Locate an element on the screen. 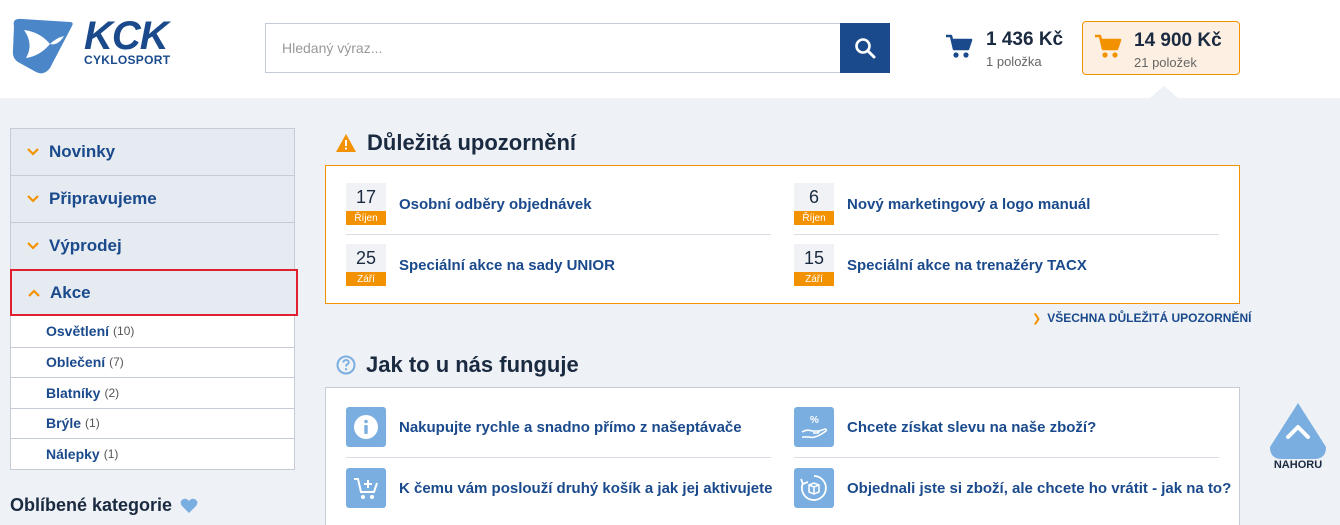 This screenshot has height=525, width=1340. notice-item: 15 Září Speciální akce na trenažéry TACX is located at coordinates (940, 265).